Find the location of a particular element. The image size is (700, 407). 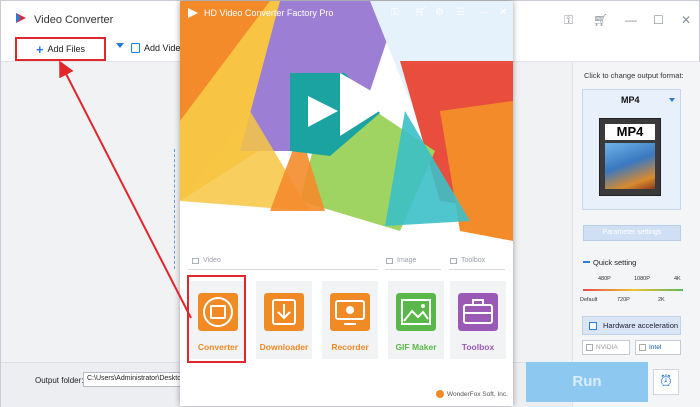

downloader-label: Downloader is located at coordinates (284, 347).